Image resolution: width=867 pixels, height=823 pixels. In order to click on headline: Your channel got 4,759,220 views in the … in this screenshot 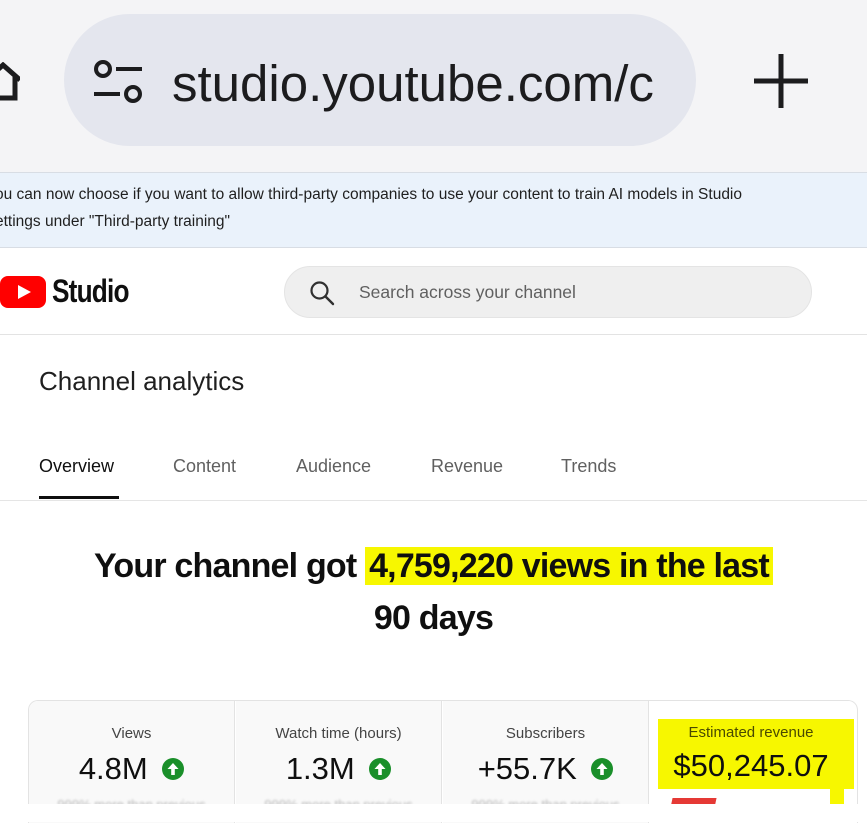, I will do `click(433, 592)`.